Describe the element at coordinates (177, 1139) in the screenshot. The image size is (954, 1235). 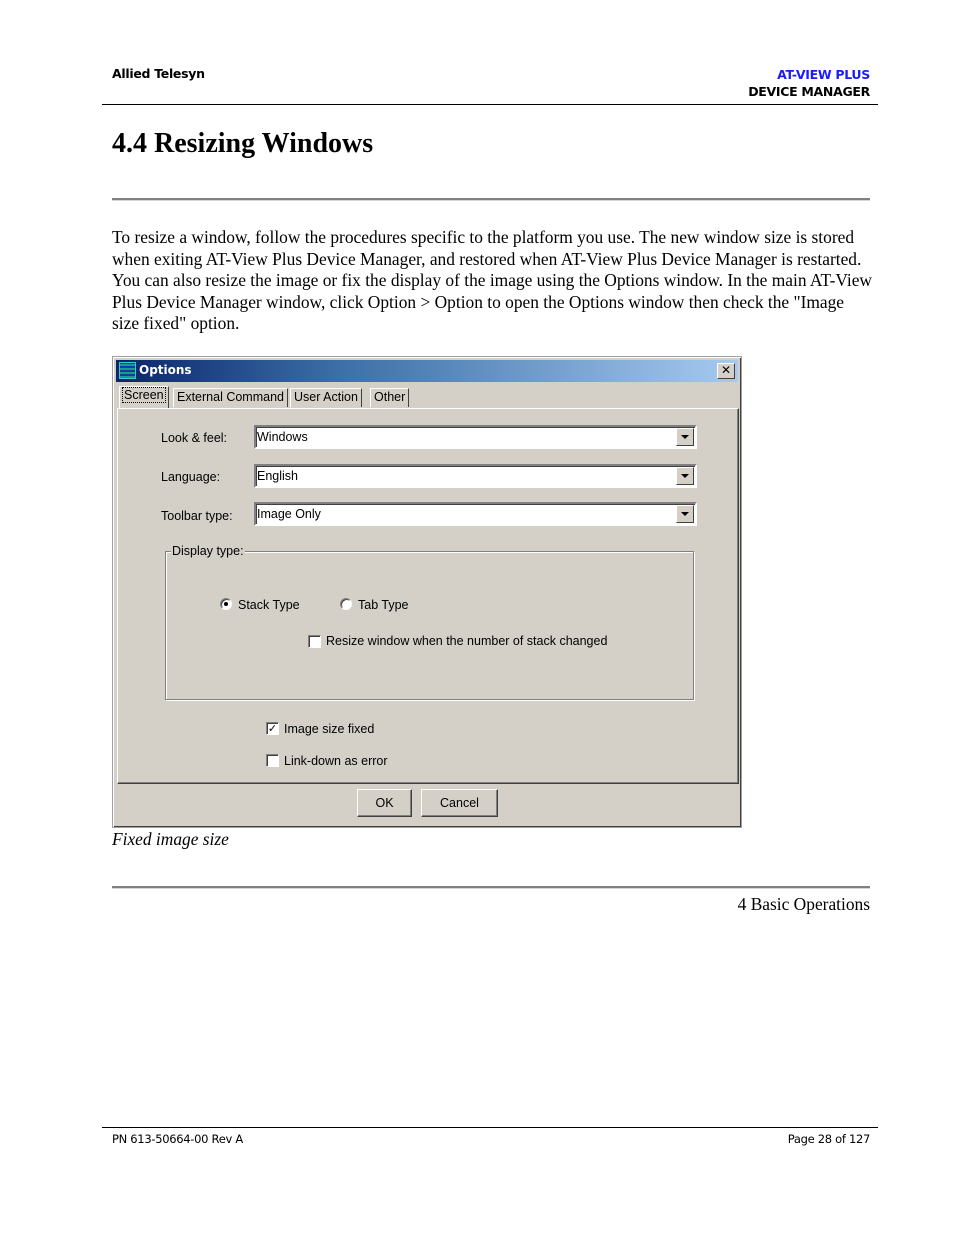
I see `part-number: PN 613-50664-00 Rev A` at that location.